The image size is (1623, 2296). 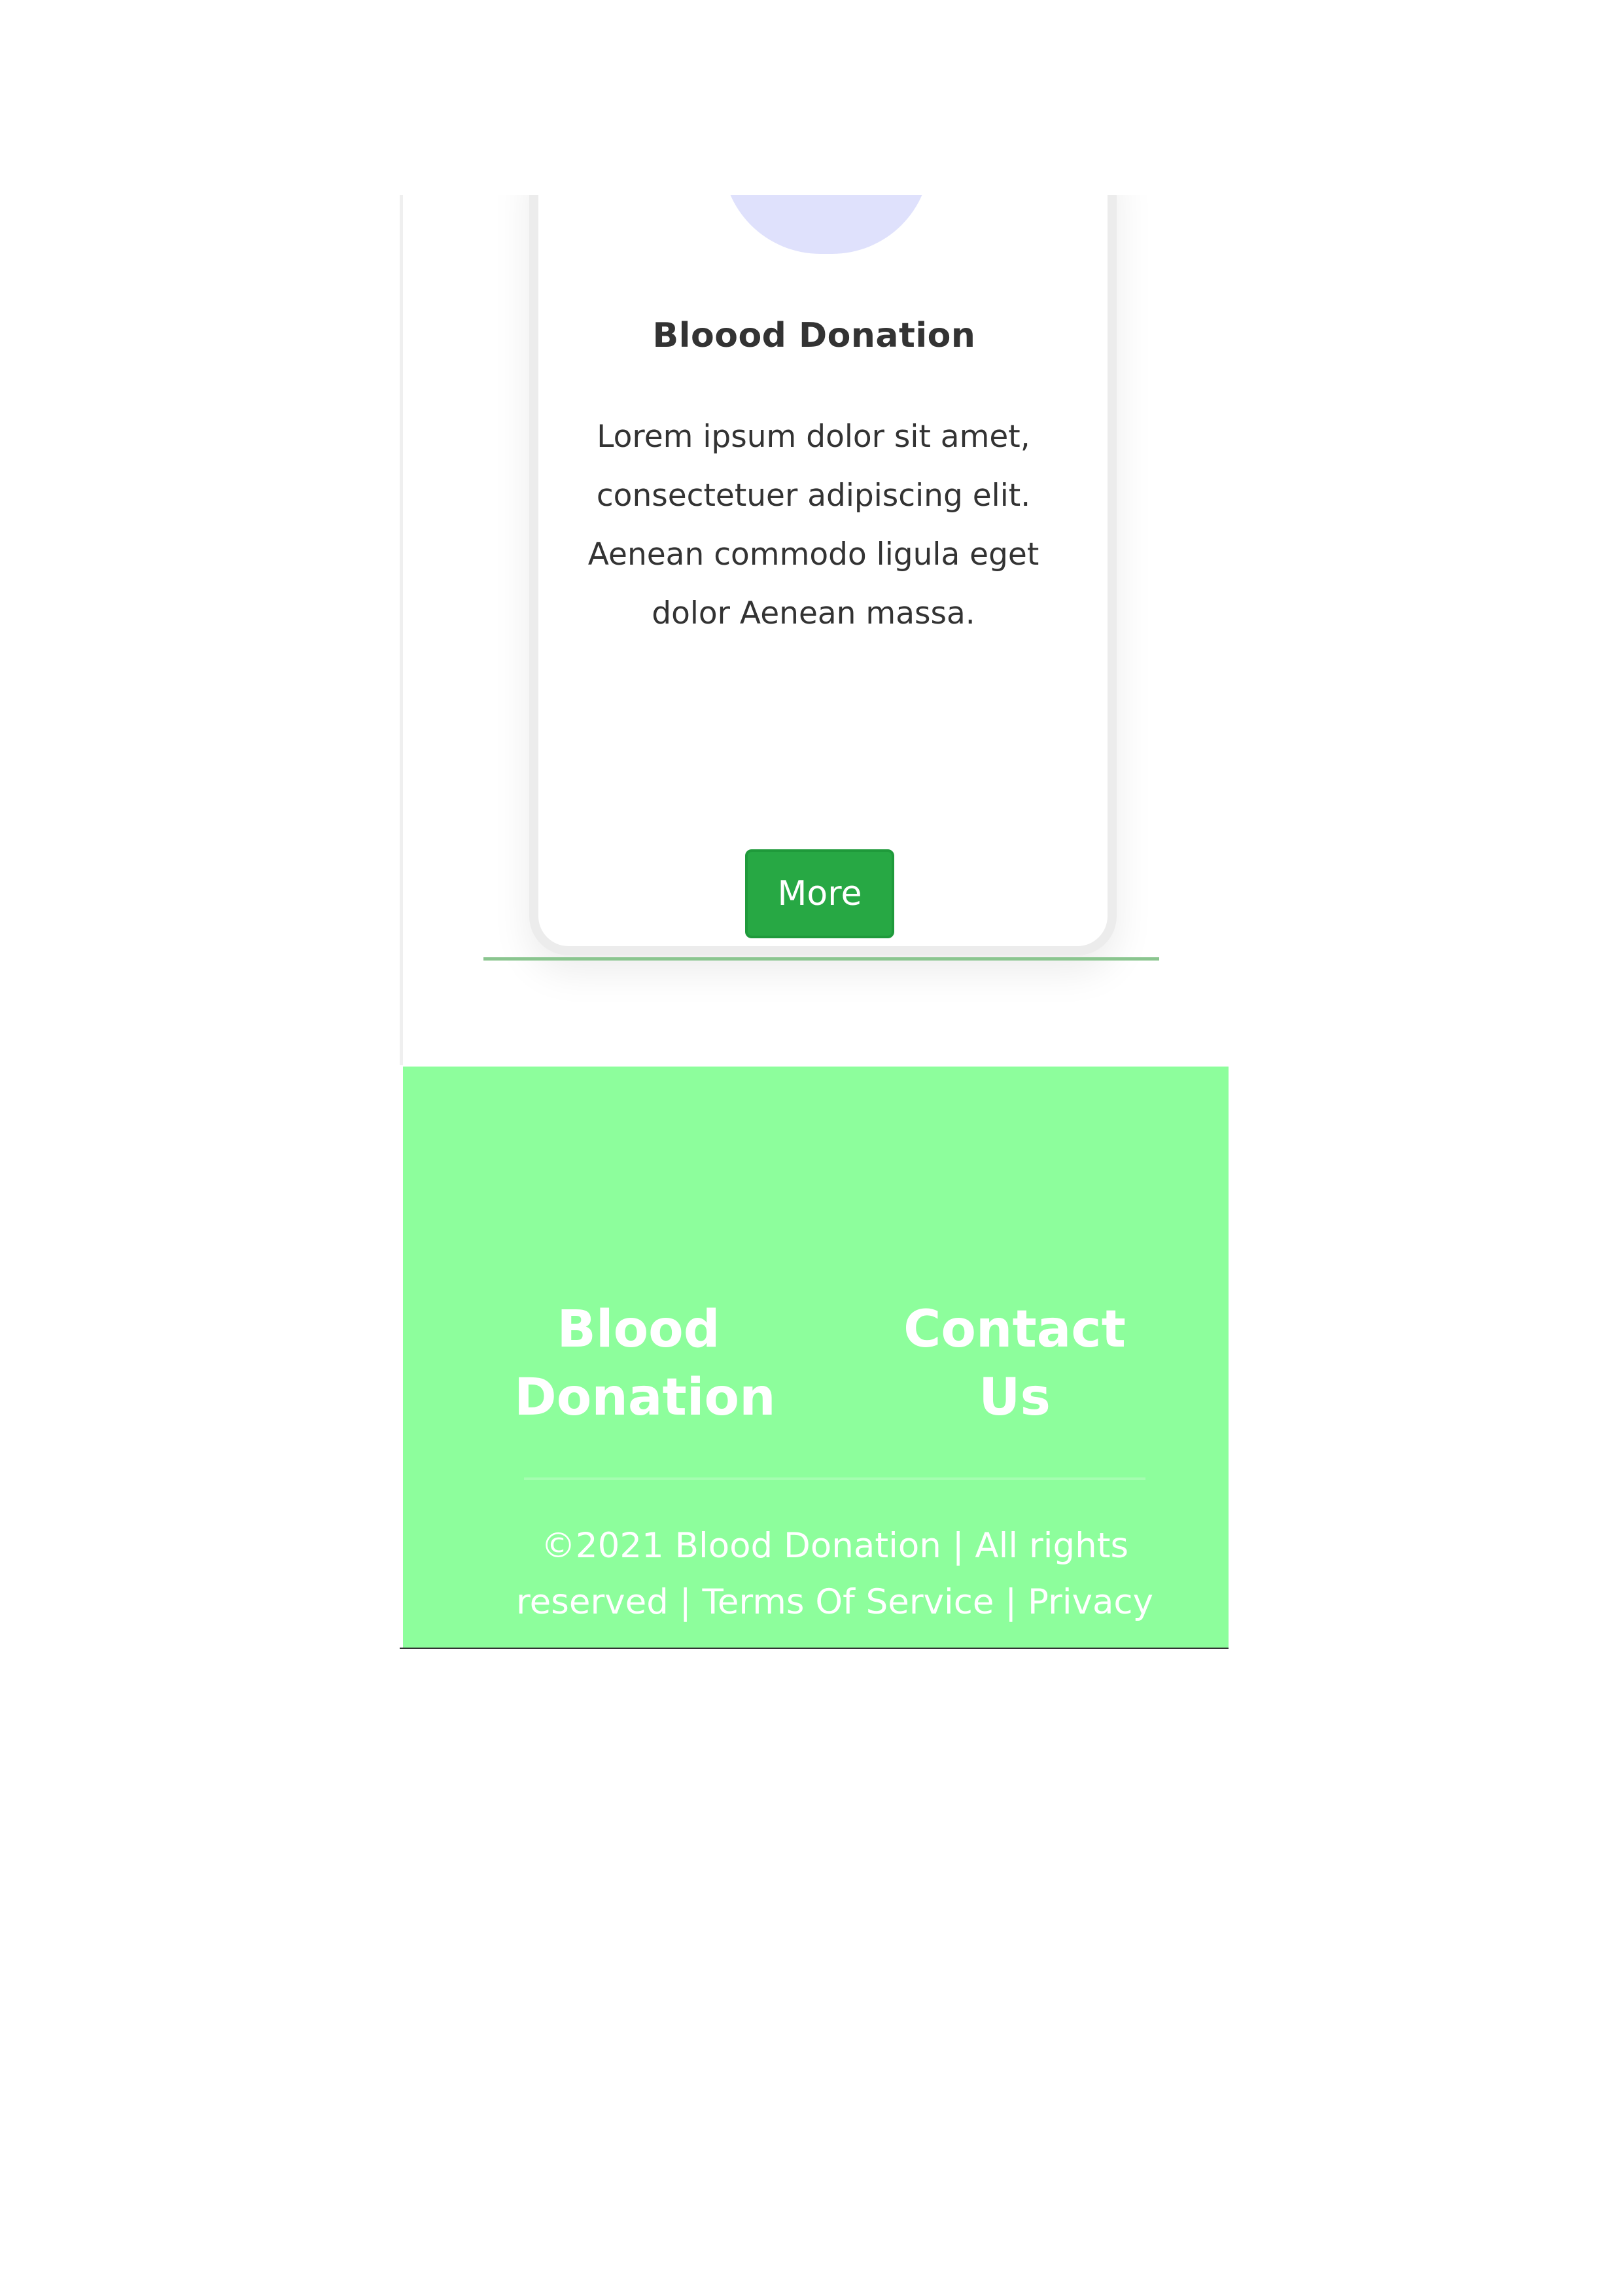 I want to click on footer-link-contact-us: Contact Us, so click(x=1015, y=1364).